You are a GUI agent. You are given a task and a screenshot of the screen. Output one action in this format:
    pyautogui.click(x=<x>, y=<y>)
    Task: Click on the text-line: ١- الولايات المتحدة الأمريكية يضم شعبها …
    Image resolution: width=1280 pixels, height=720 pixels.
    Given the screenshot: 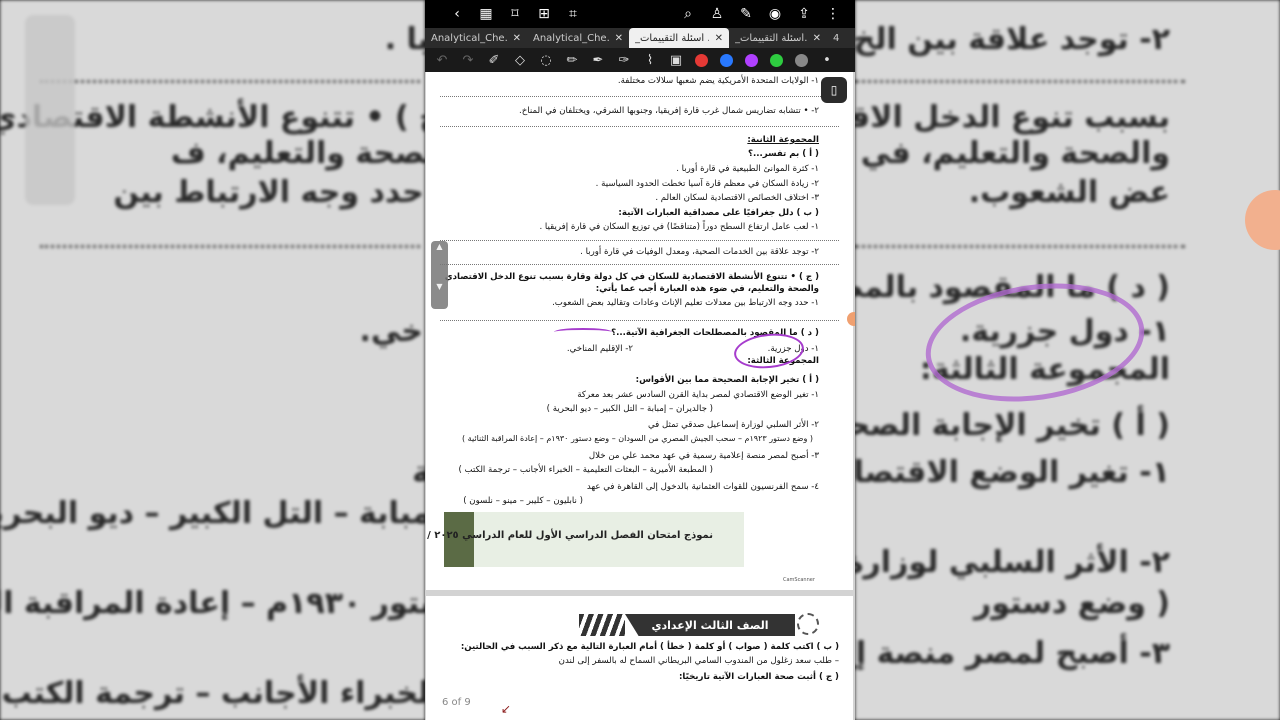 What is the action you would take?
    pyautogui.click(x=718, y=81)
    